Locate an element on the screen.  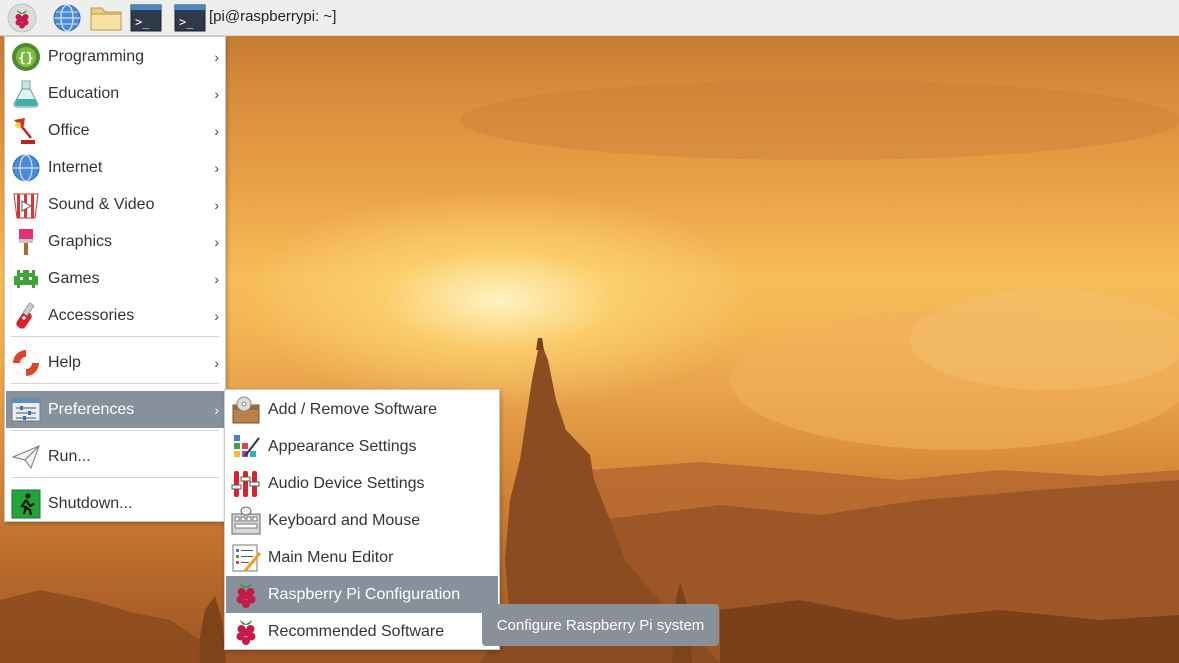
education-icon is located at coordinates (26, 94).